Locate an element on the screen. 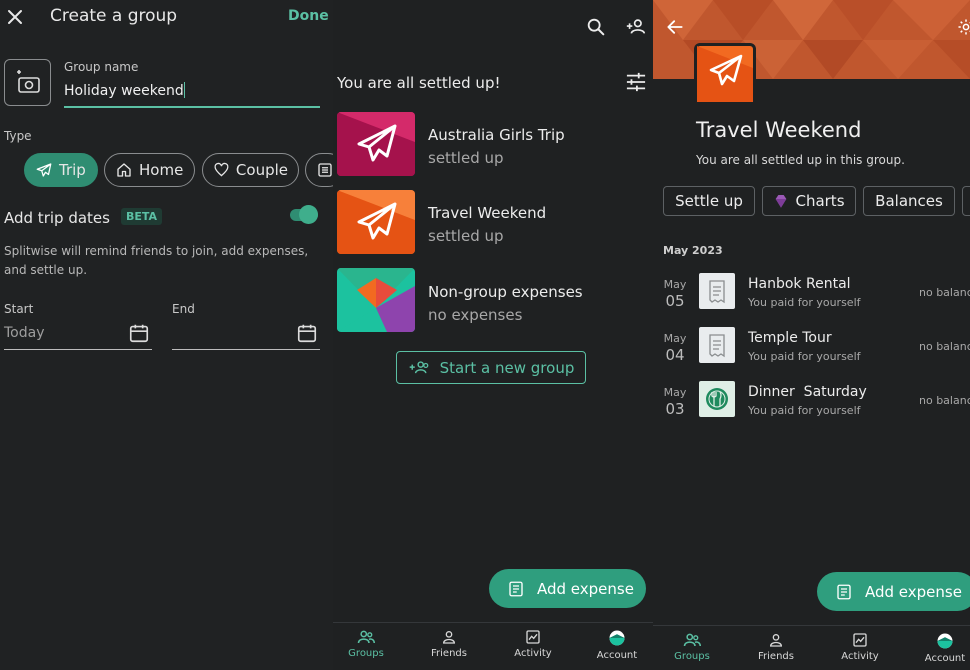 Image resolution: width=970 pixels, height=670 pixels. expense-day: 03 is located at coordinates (675, 409).